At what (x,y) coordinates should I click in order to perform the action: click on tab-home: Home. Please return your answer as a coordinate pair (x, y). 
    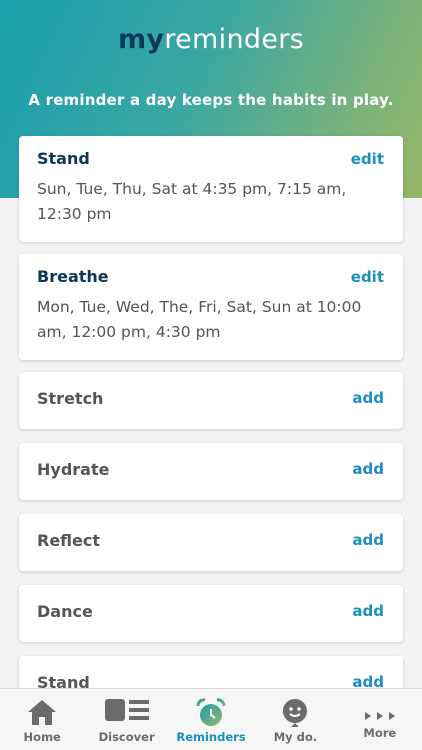
    Looking at the image, I should click on (42, 719).